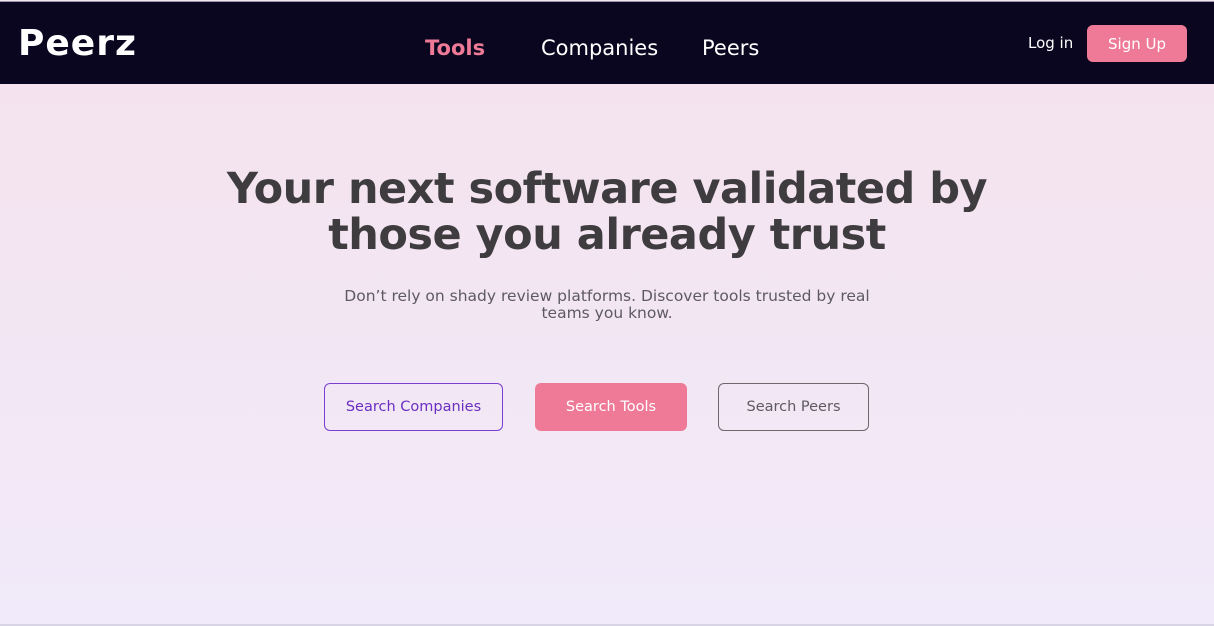 The height and width of the screenshot is (626, 1214). What do you see at coordinates (1050, 43) in the screenshot?
I see `login-link: Log in` at bounding box center [1050, 43].